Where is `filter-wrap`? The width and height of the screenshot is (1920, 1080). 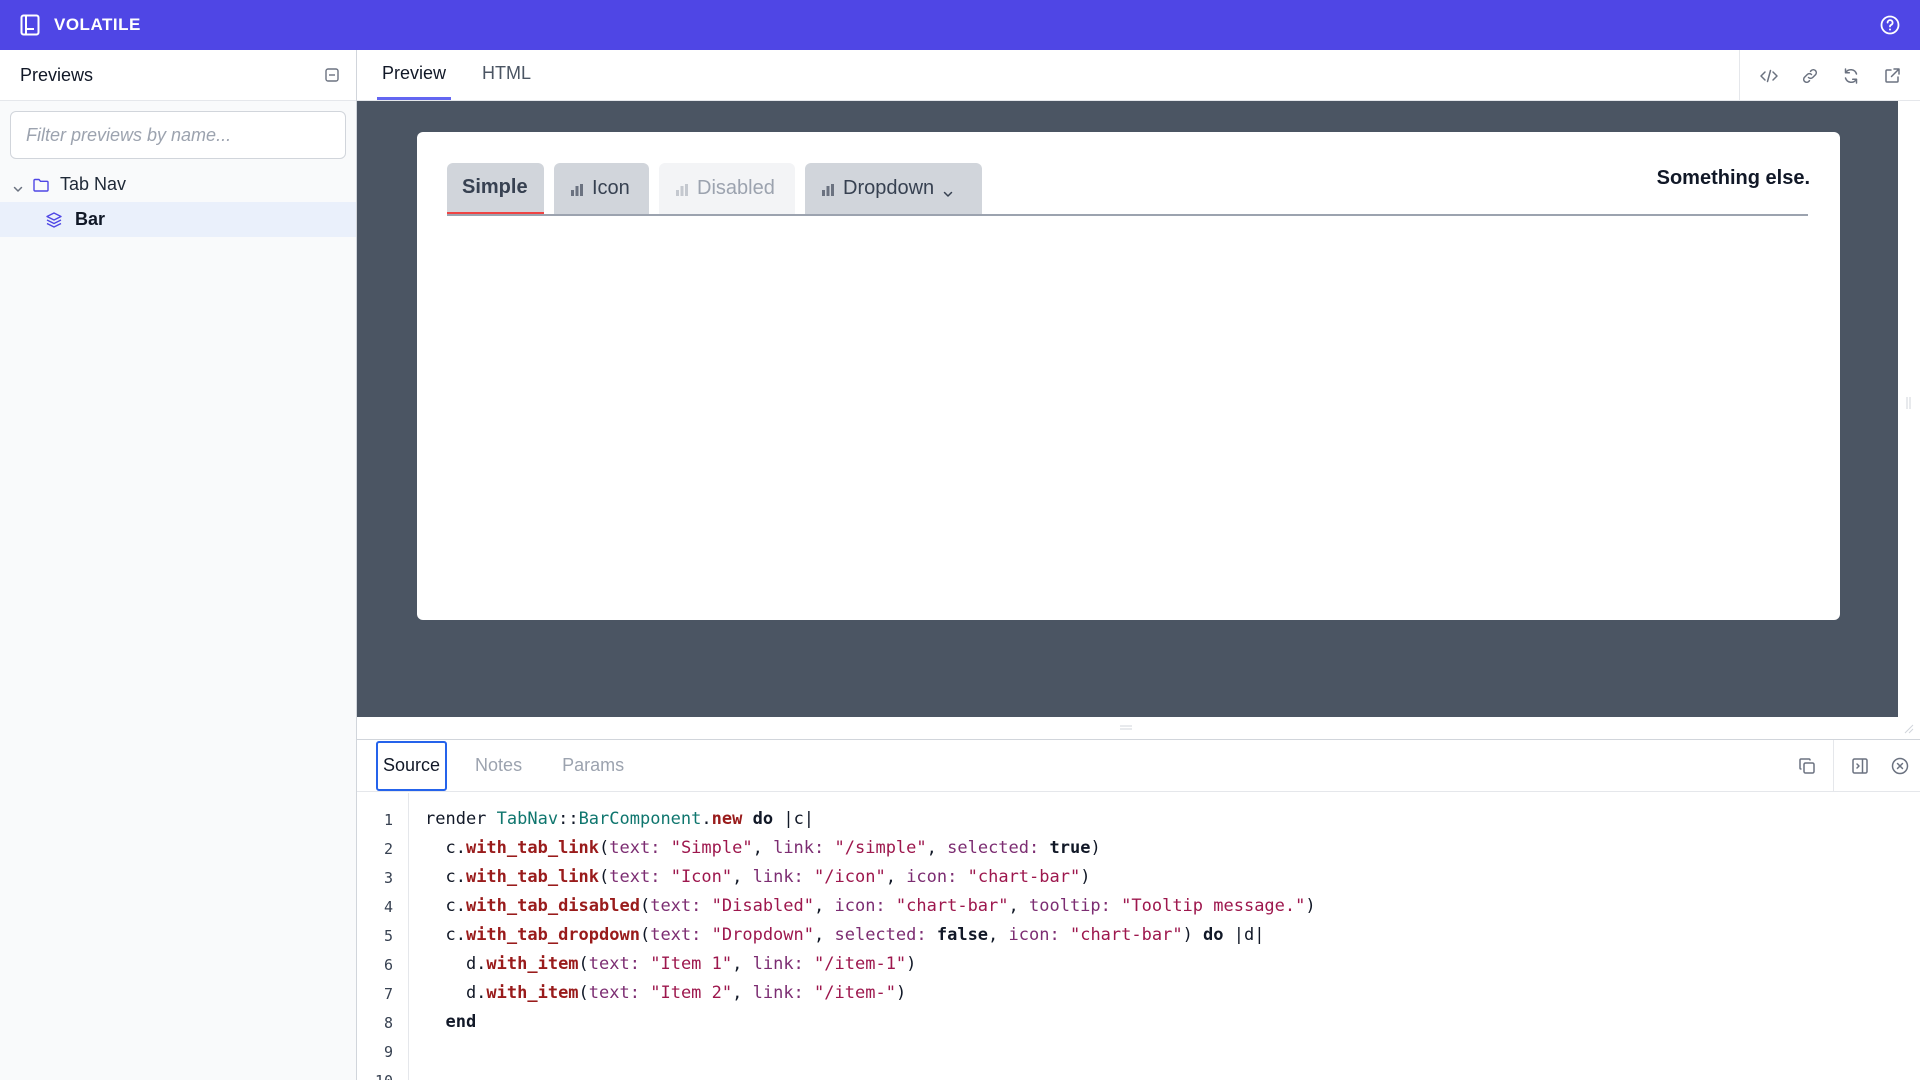
filter-wrap is located at coordinates (178, 134).